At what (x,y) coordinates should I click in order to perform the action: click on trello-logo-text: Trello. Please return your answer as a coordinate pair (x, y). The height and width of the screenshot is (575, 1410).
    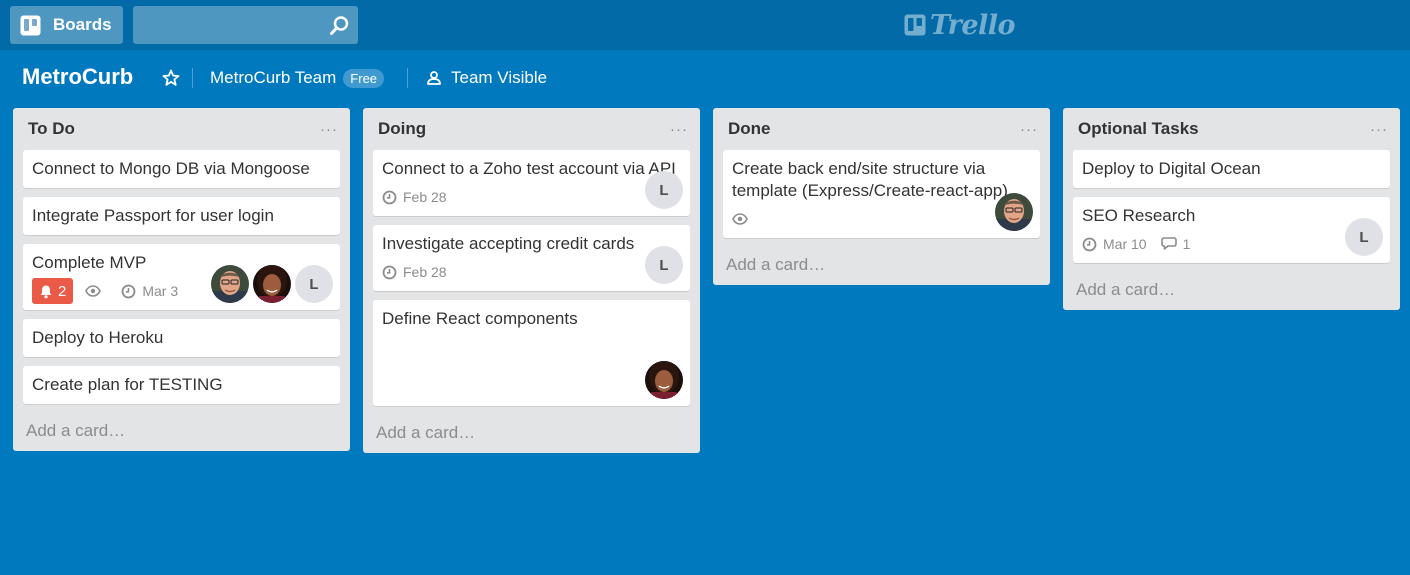
    Looking at the image, I should click on (973, 25).